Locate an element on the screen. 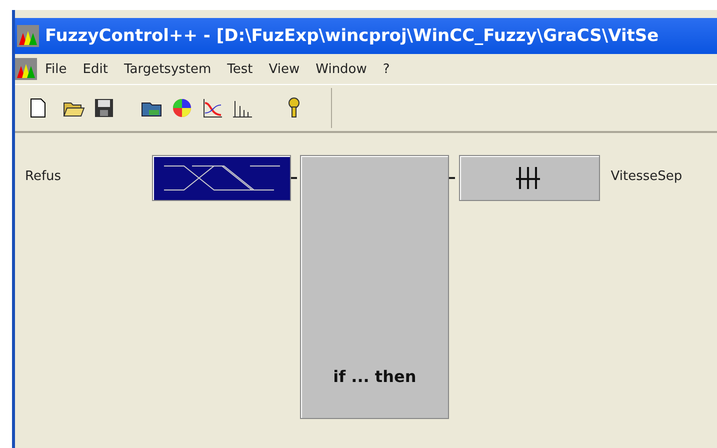  menu-item: ? is located at coordinates (386, 69).